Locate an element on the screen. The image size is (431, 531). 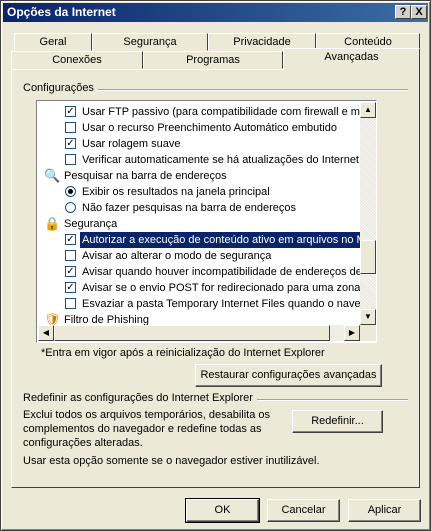
tab-seguranca: Segurança is located at coordinates (150, 42).